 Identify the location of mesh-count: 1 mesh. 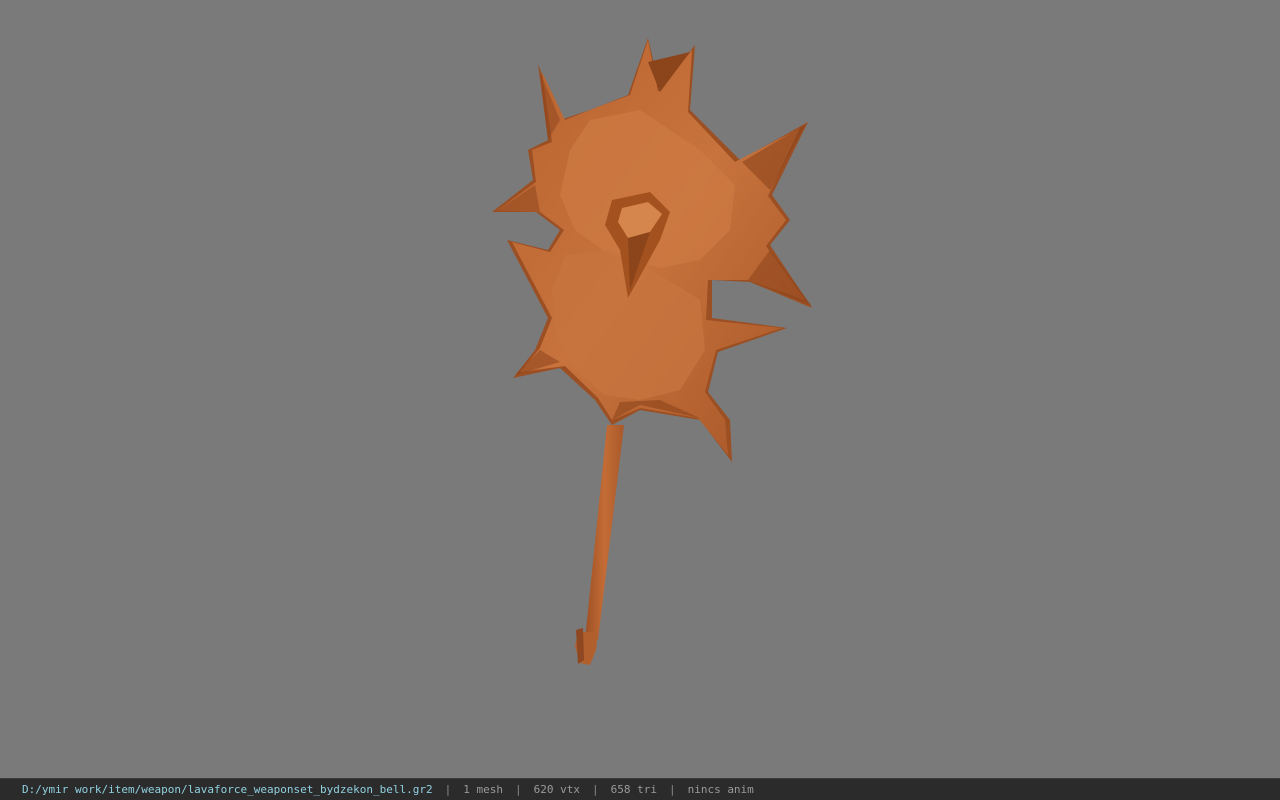
(483, 789).